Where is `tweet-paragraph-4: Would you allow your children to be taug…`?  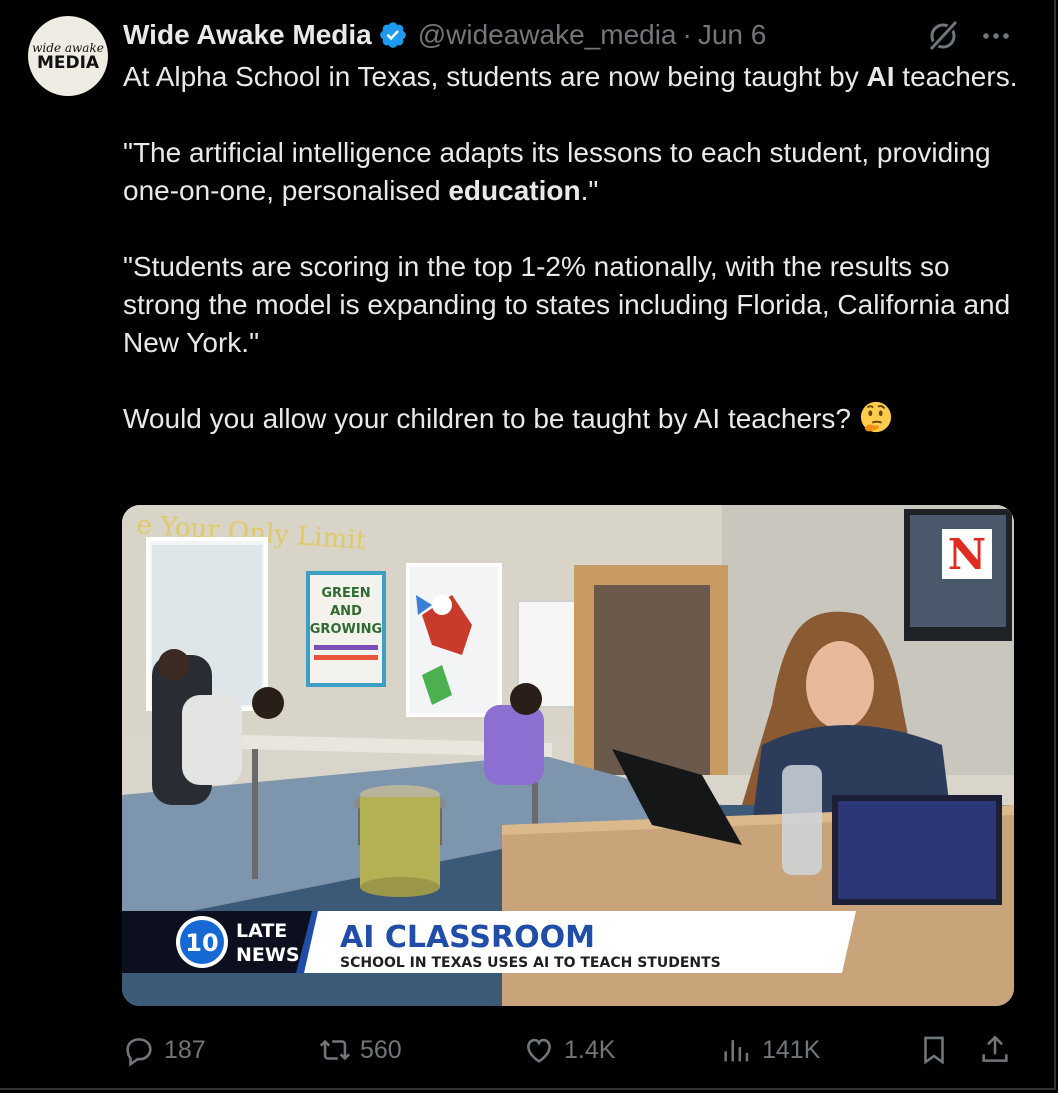
tweet-paragraph-4: Would you allow your children to be taug… is located at coordinates (573, 419).